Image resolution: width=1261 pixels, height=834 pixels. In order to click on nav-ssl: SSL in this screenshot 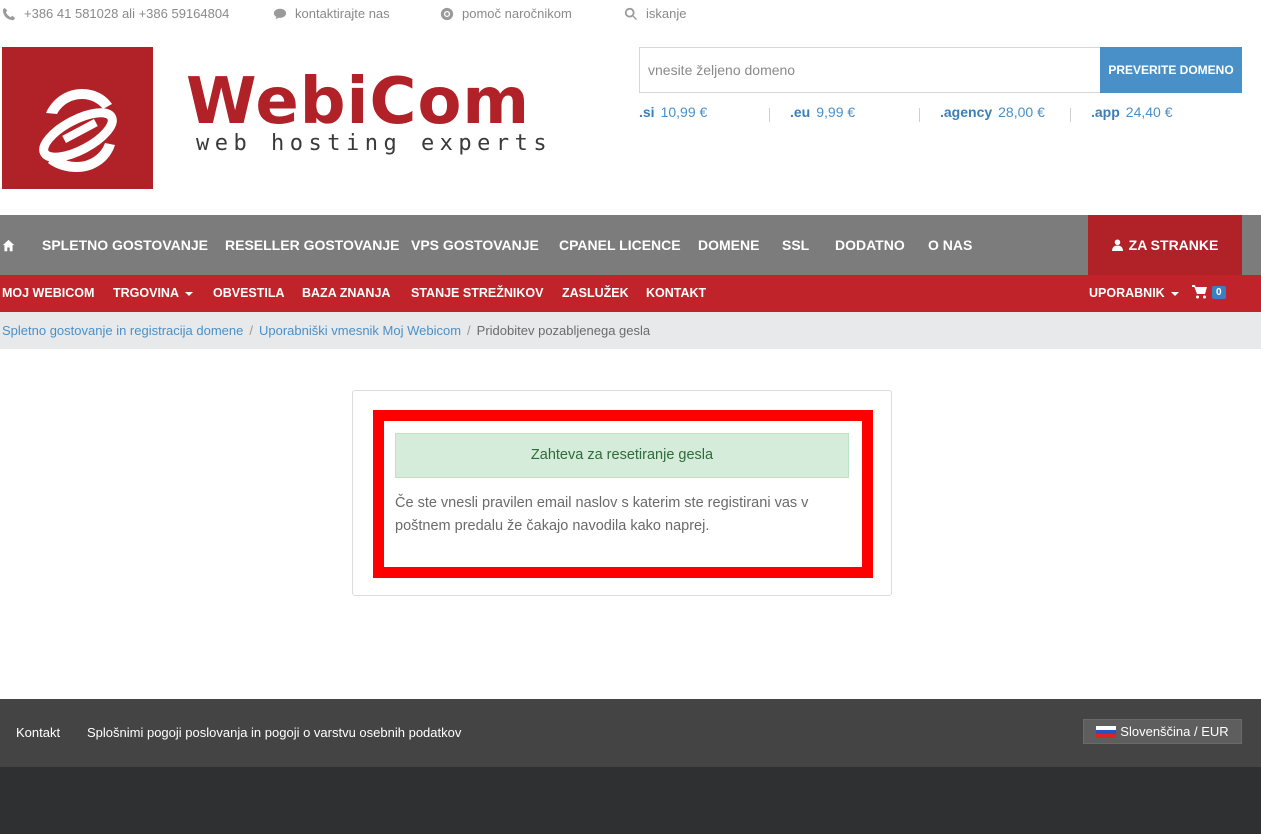, I will do `click(795, 245)`.